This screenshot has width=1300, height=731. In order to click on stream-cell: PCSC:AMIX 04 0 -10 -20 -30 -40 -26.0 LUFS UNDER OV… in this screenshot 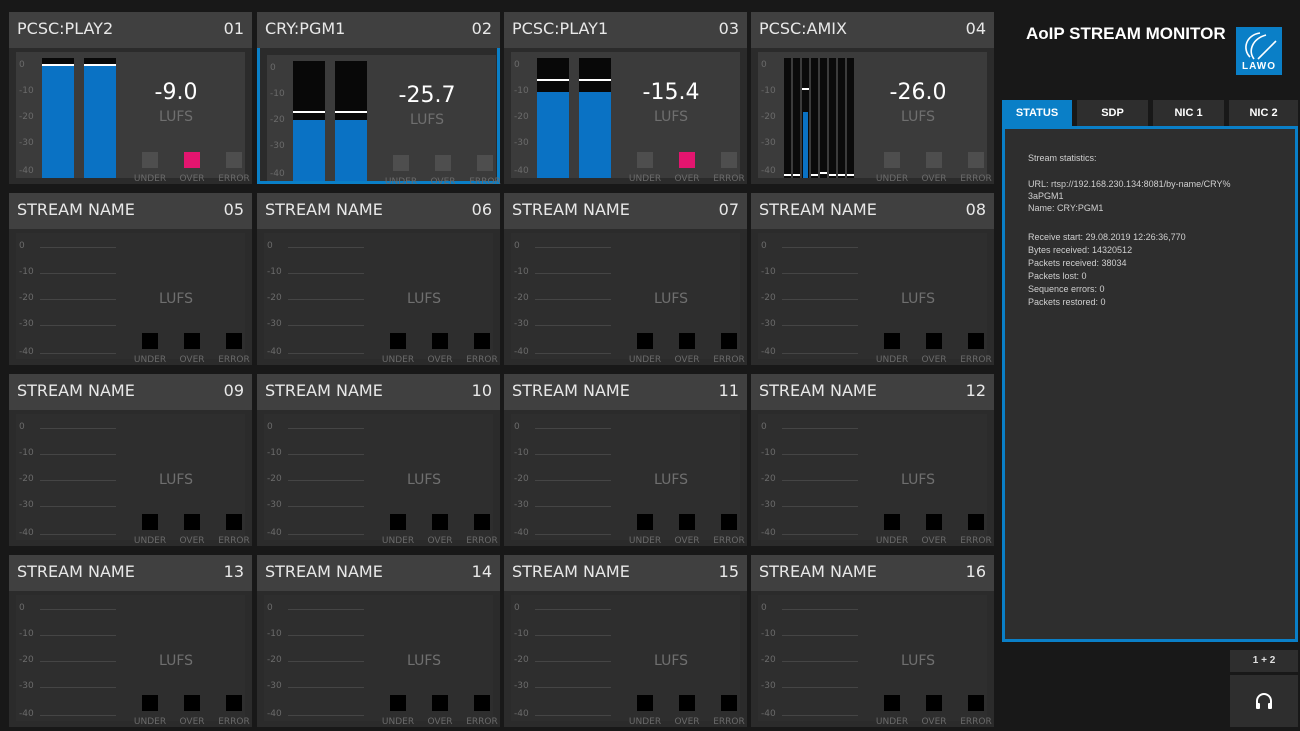, I will do `click(872, 98)`.